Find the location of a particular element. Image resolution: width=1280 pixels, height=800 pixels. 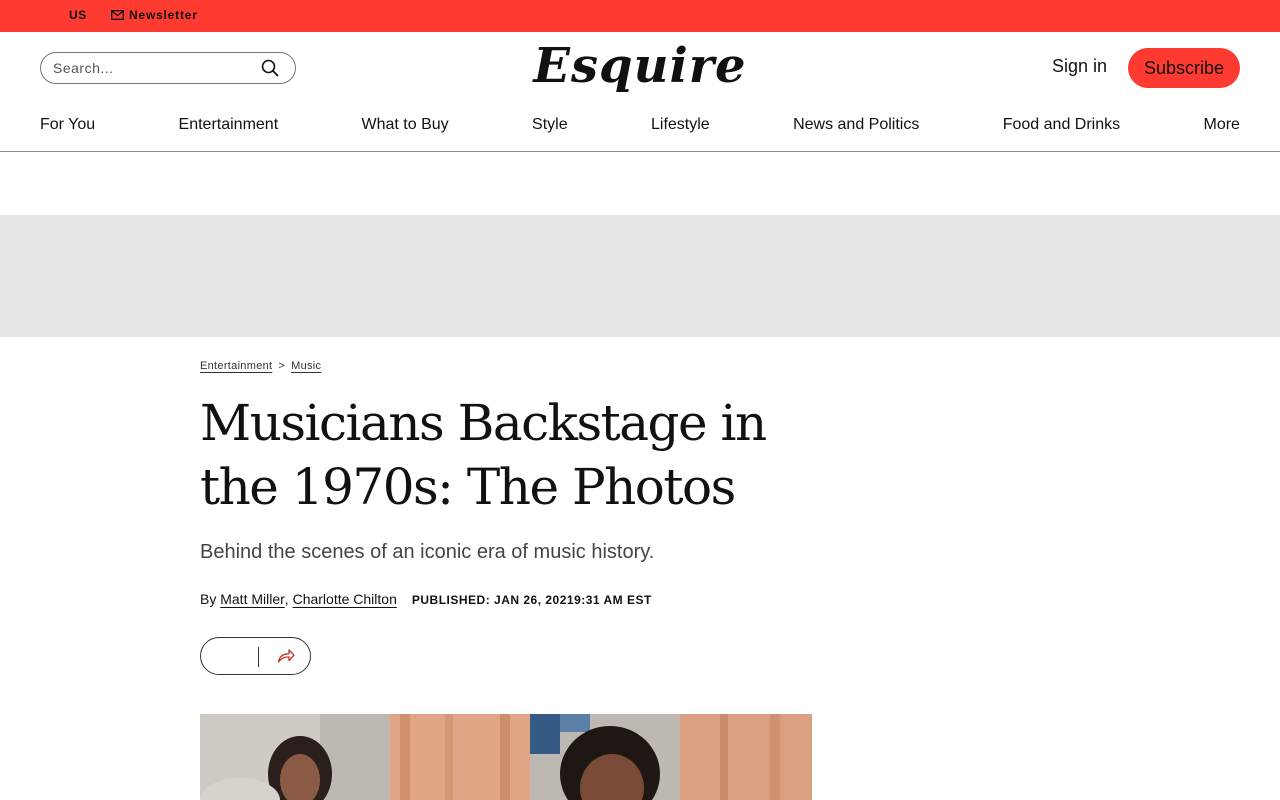

nav-item-lifestyle: Lifestyle is located at coordinates (680, 126).